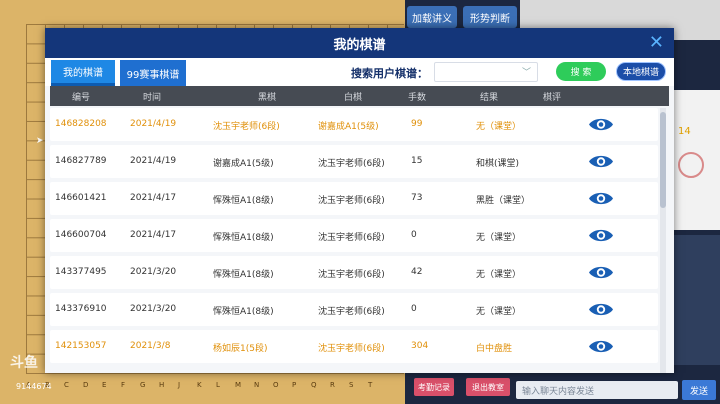  I want to click on column-header: 手数, so click(417, 97).